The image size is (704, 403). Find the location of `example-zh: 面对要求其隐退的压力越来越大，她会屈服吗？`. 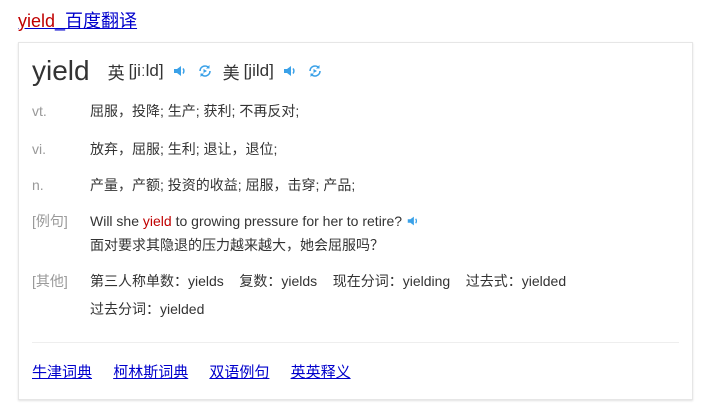

example-zh: 面对要求其隐退的压力越来越大，她会屈服吗？ is located at coordinates (237, 245).